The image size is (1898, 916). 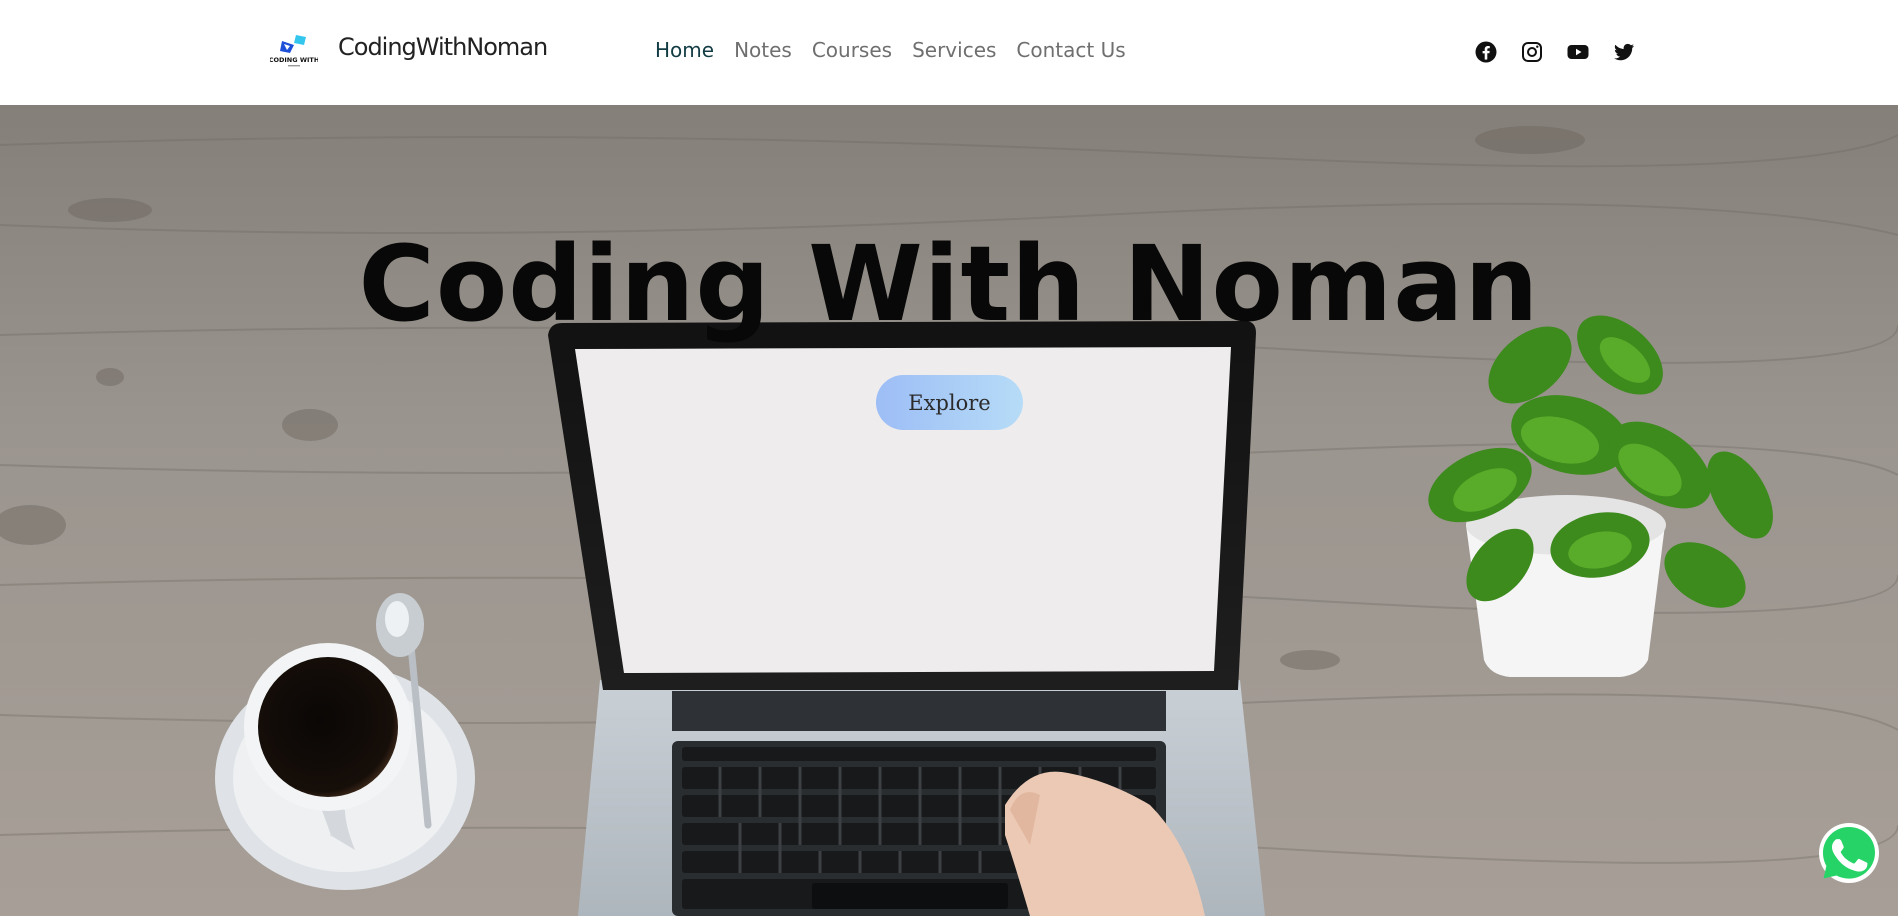 I want to click on twitter-icon, so click(x=1624, y=52).